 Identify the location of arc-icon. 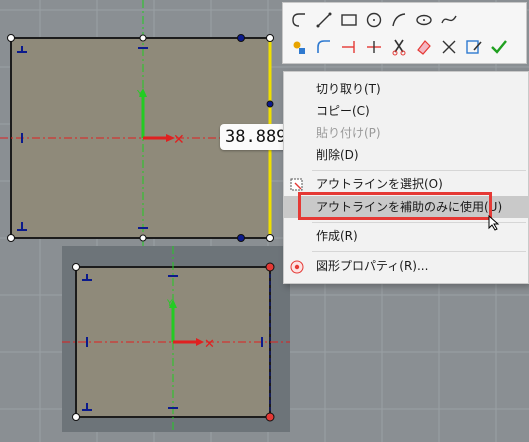
(399, 20).